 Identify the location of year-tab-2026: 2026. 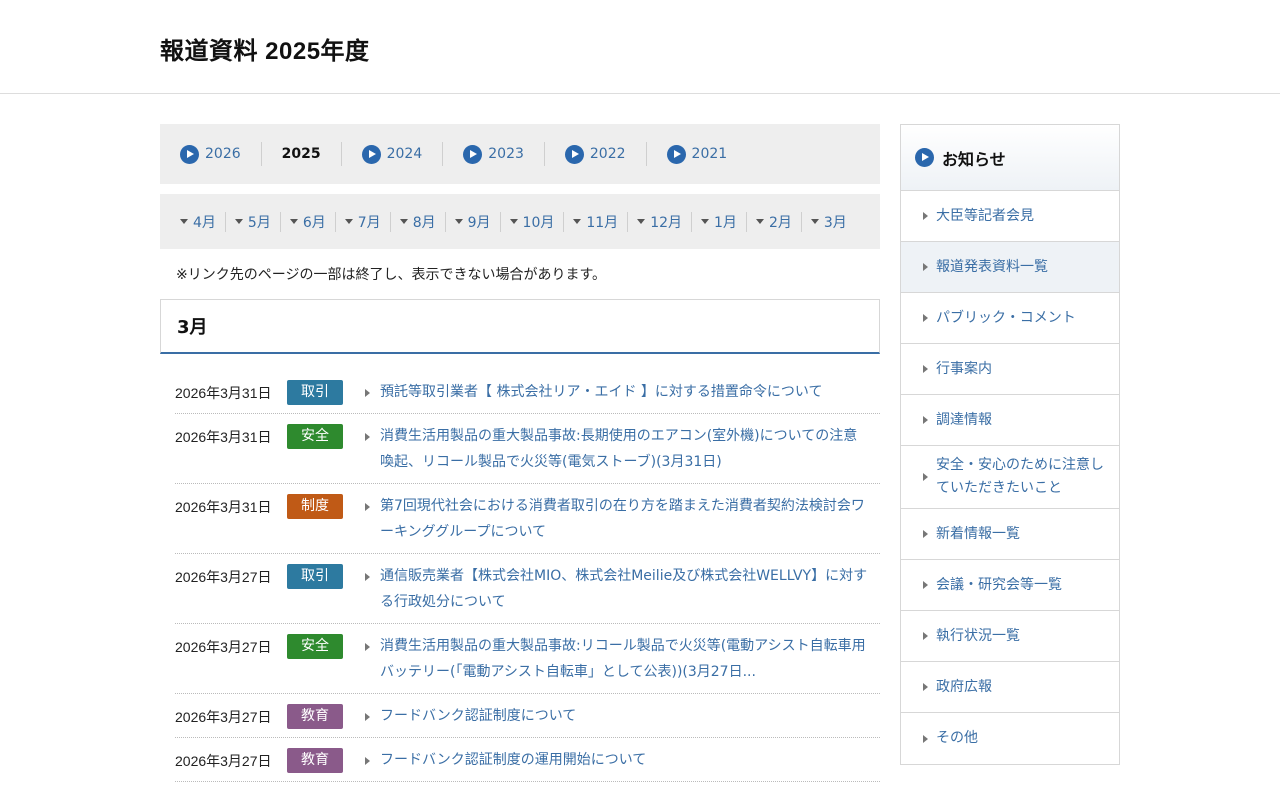
(221, 154).